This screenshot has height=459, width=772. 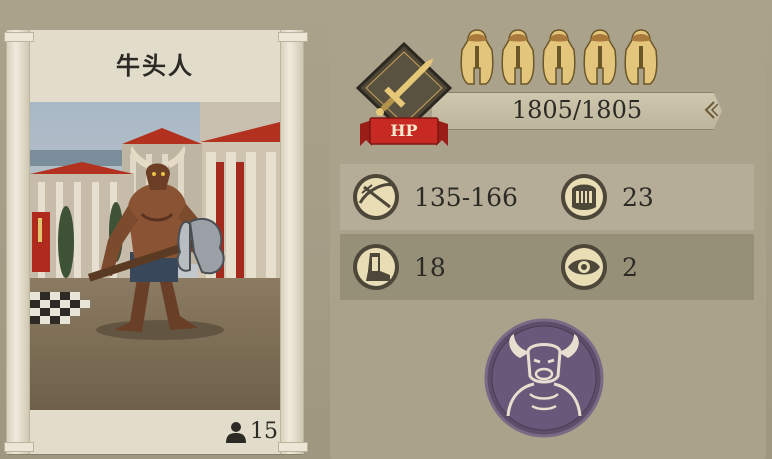 I want to click on hp-value: 1805/1805, so click(x=577, y=110).